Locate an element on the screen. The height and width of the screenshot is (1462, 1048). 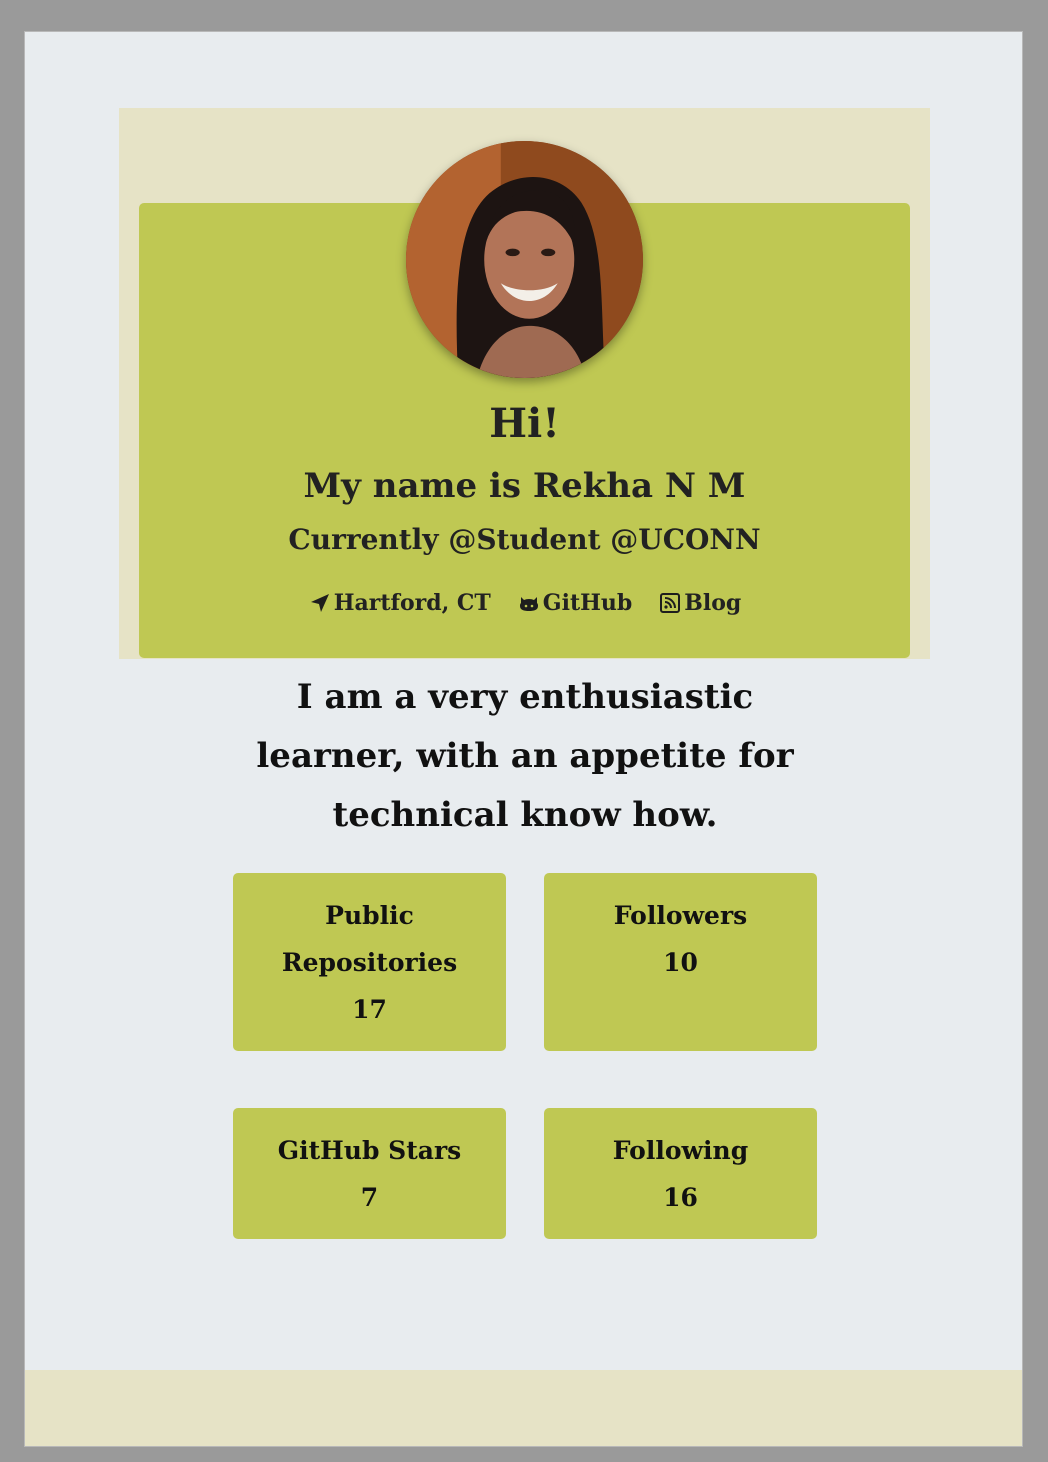
blog-label: Blog is located at coordinates (713, 603).